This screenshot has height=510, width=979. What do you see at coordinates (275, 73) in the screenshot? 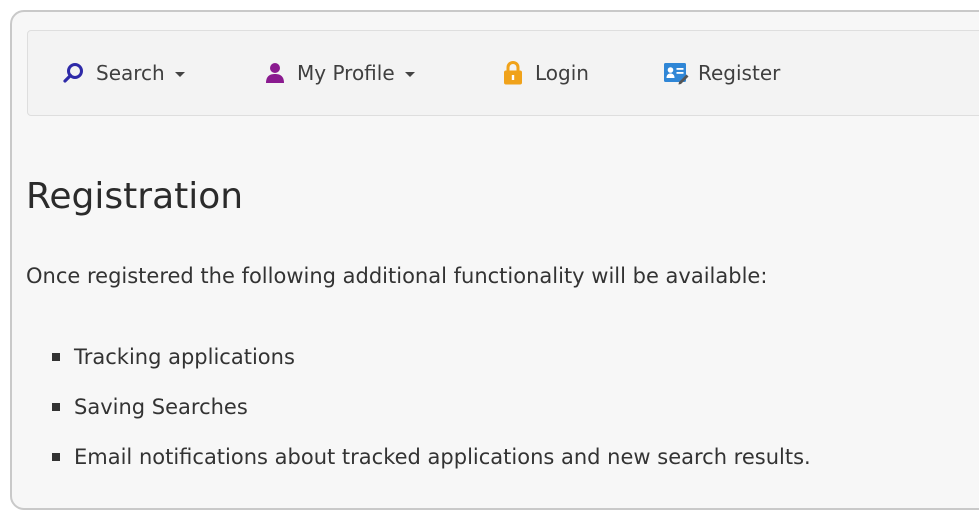
I see `user-icon` at bounding box center [275, 73].